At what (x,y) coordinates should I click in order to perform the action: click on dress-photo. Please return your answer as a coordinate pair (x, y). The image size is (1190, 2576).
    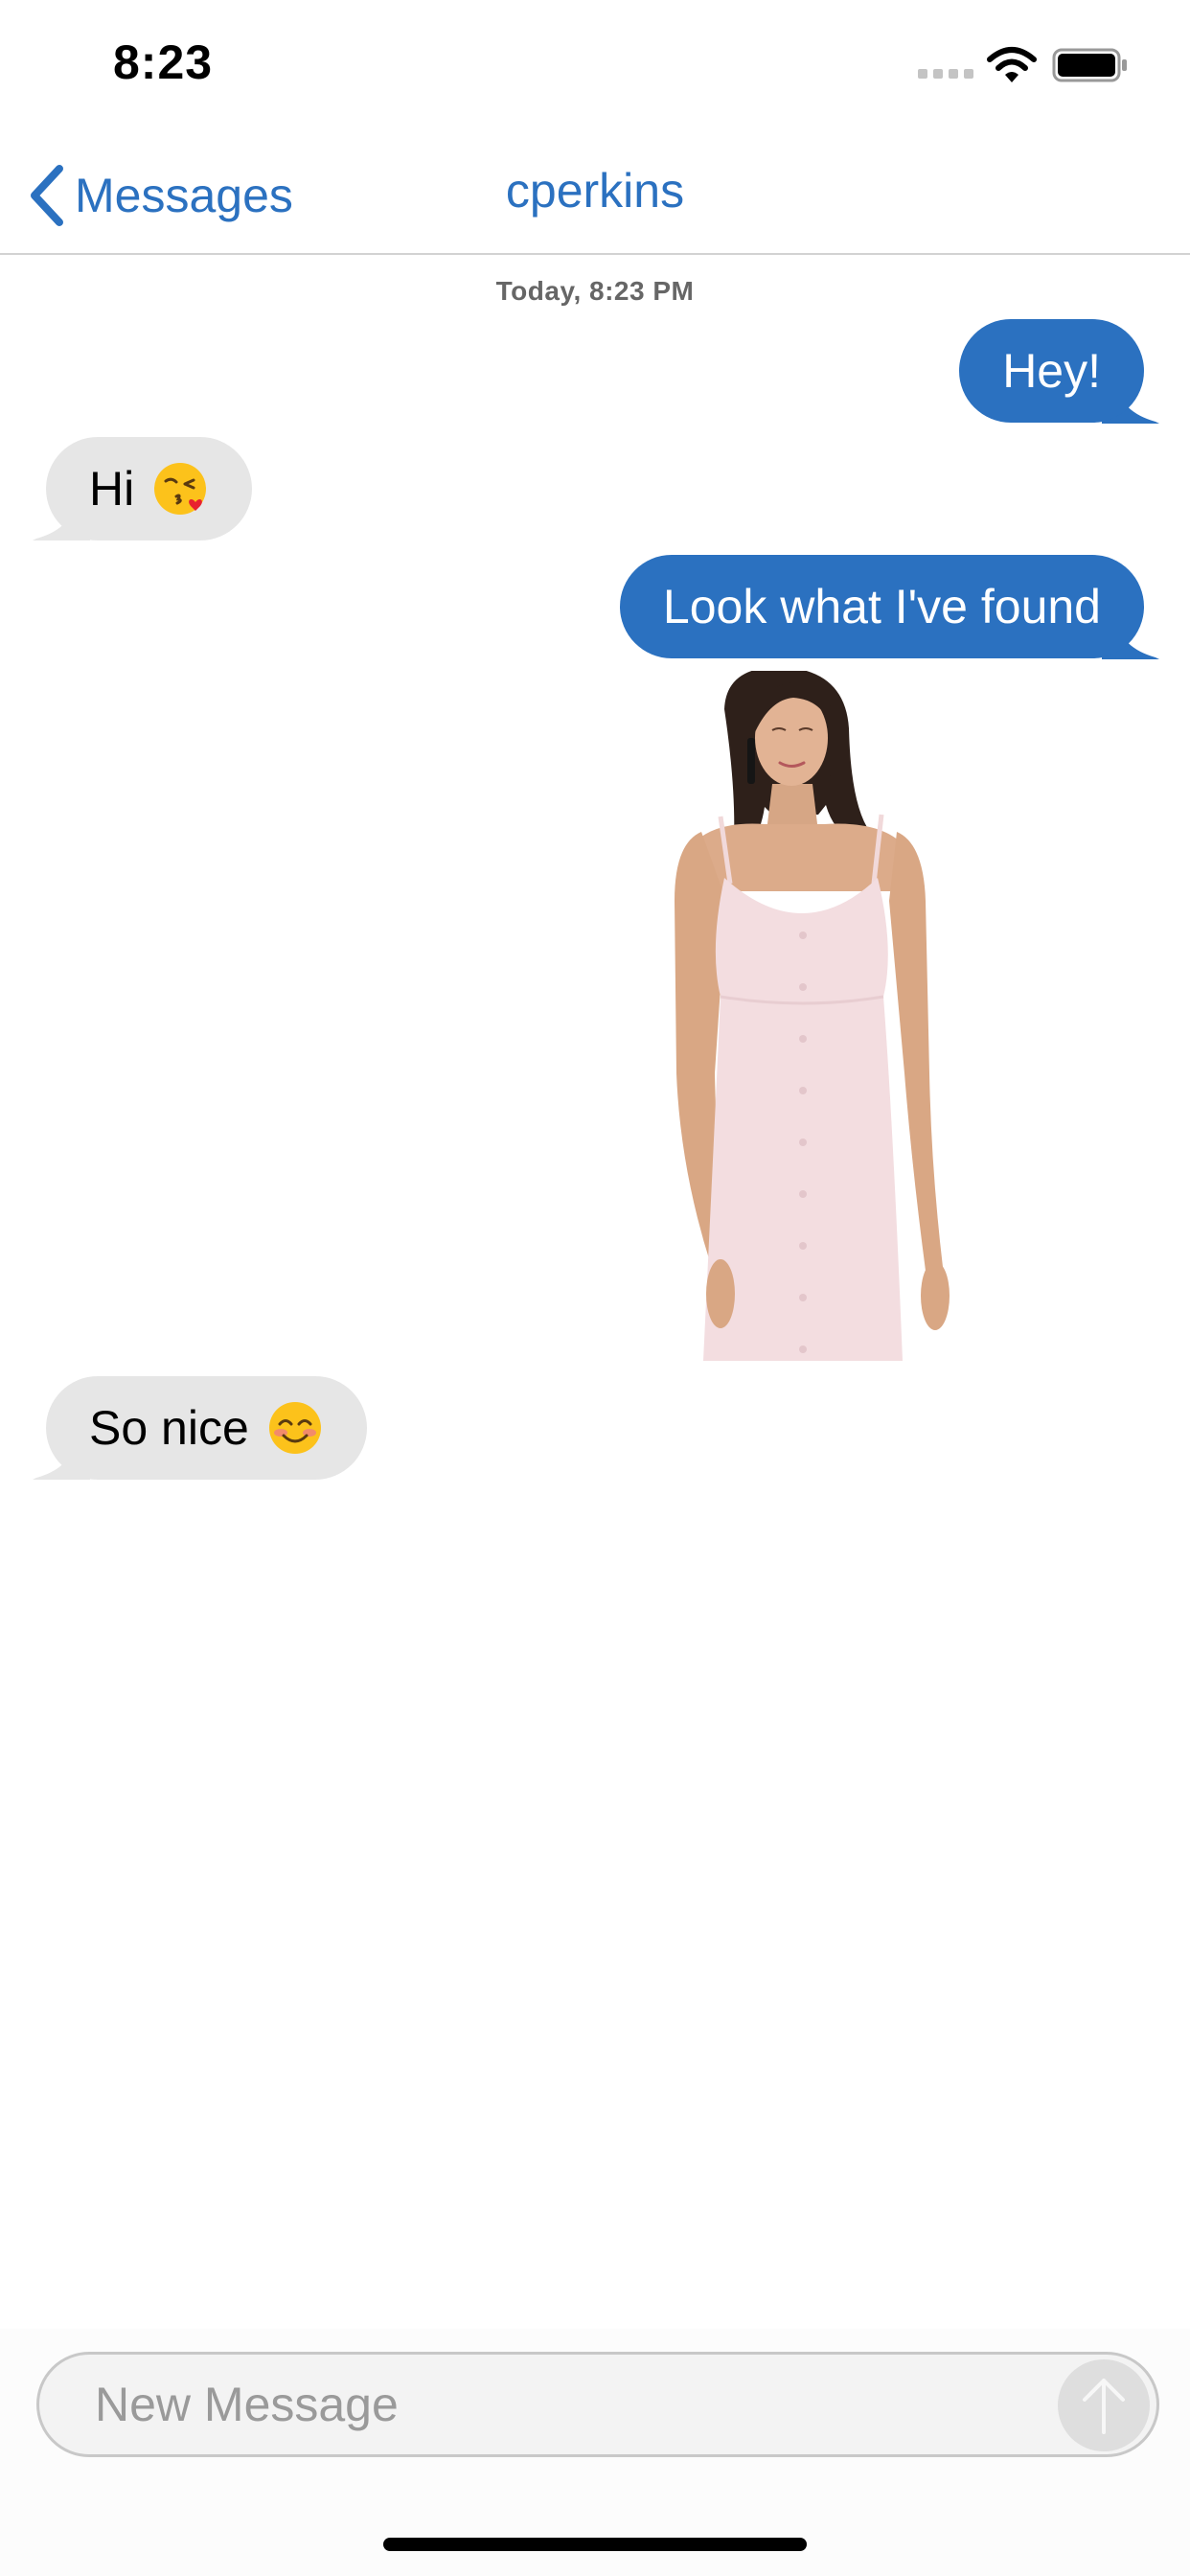
    Looking at the image, I should click on (806, 1016).